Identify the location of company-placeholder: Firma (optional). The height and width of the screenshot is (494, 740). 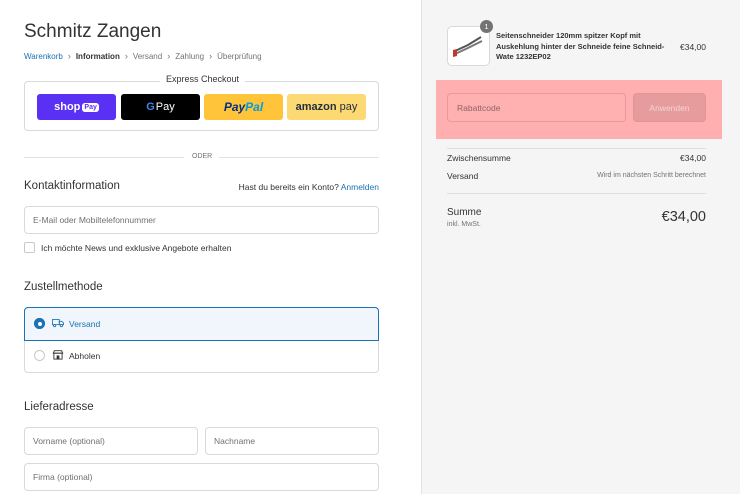
(63, 477).